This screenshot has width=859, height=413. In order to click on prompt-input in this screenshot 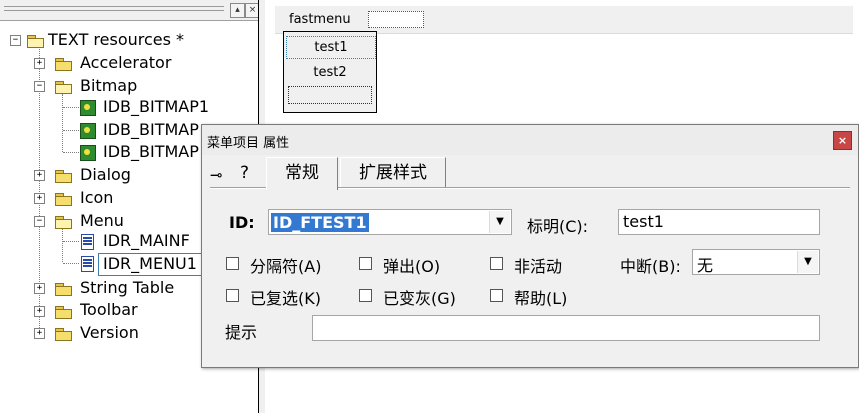, I will do `click(566, 328)`.